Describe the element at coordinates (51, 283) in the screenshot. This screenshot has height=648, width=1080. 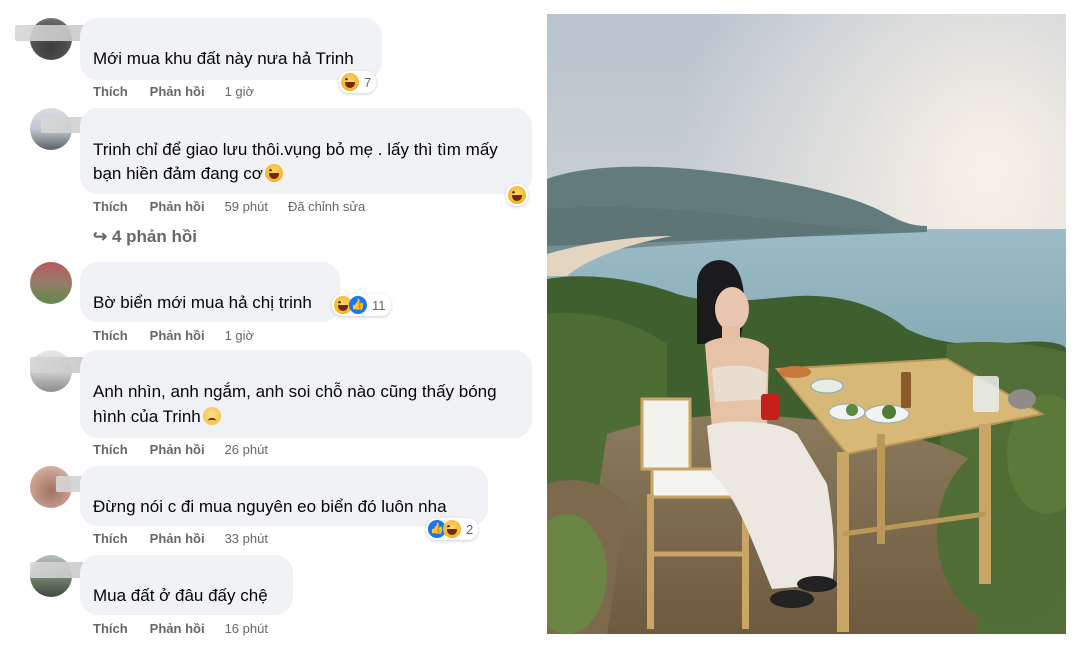
I see `avatar` at that location.